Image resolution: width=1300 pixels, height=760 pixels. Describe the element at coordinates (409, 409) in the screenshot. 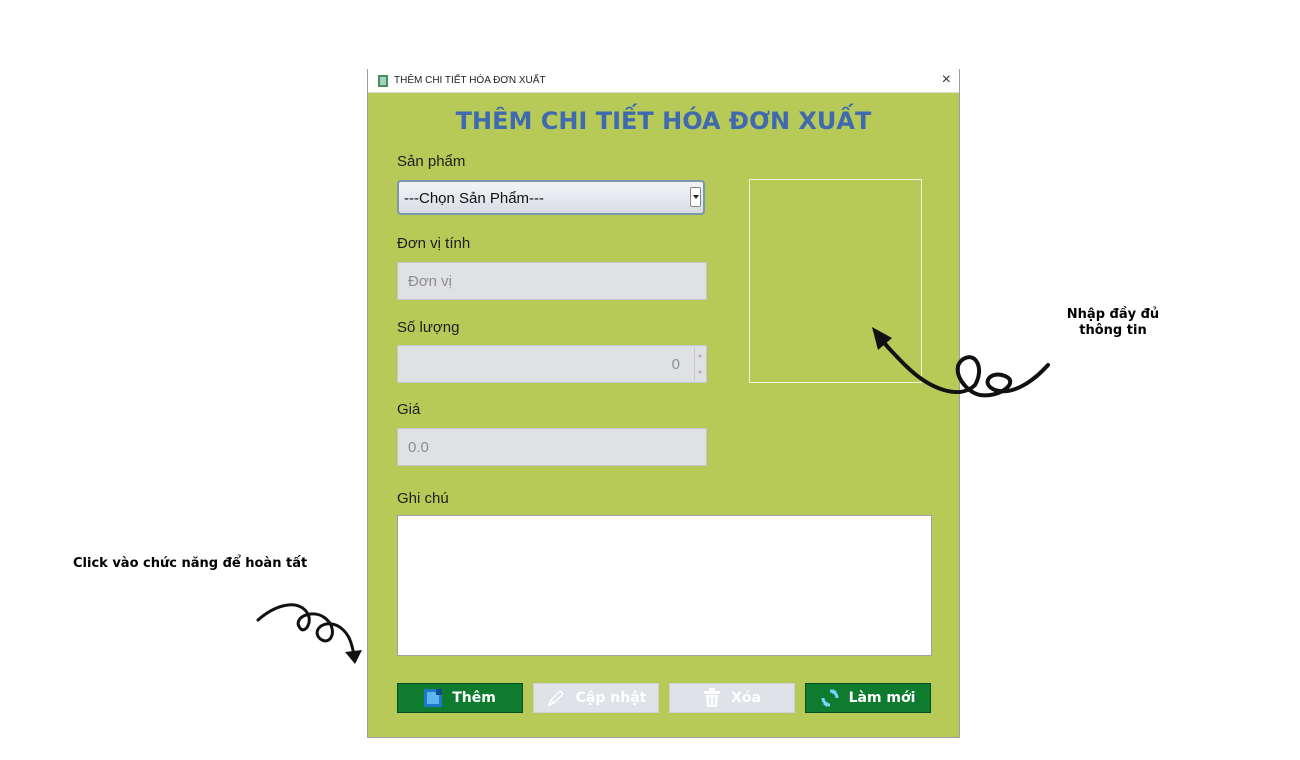

I see `price-label: Giá` at that location.